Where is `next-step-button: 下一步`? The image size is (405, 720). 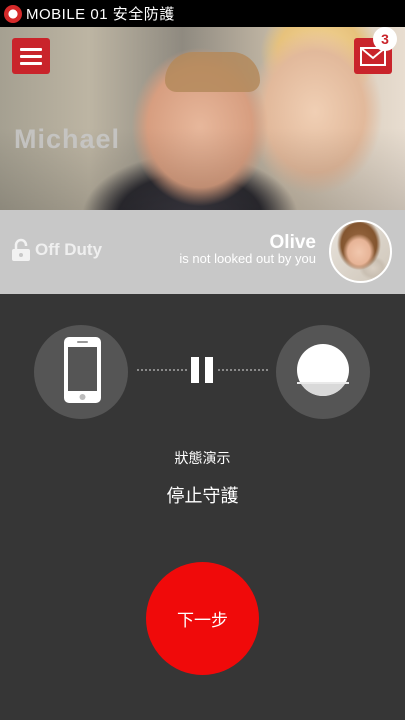
next-step-button: 下一步 is located at coordinates (202, 618).